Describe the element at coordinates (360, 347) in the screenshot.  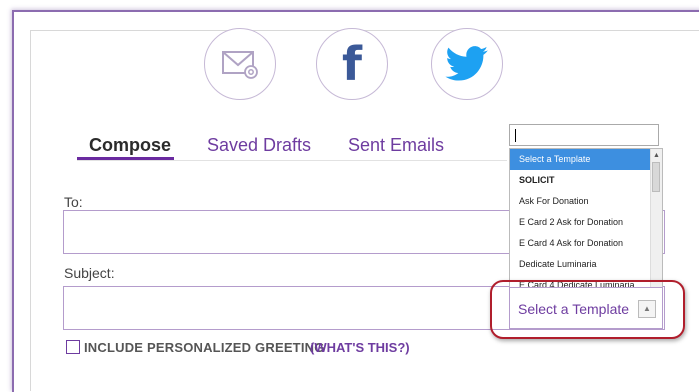
I see `whats-this-link: (WHAT'S THIS?)` at that location.